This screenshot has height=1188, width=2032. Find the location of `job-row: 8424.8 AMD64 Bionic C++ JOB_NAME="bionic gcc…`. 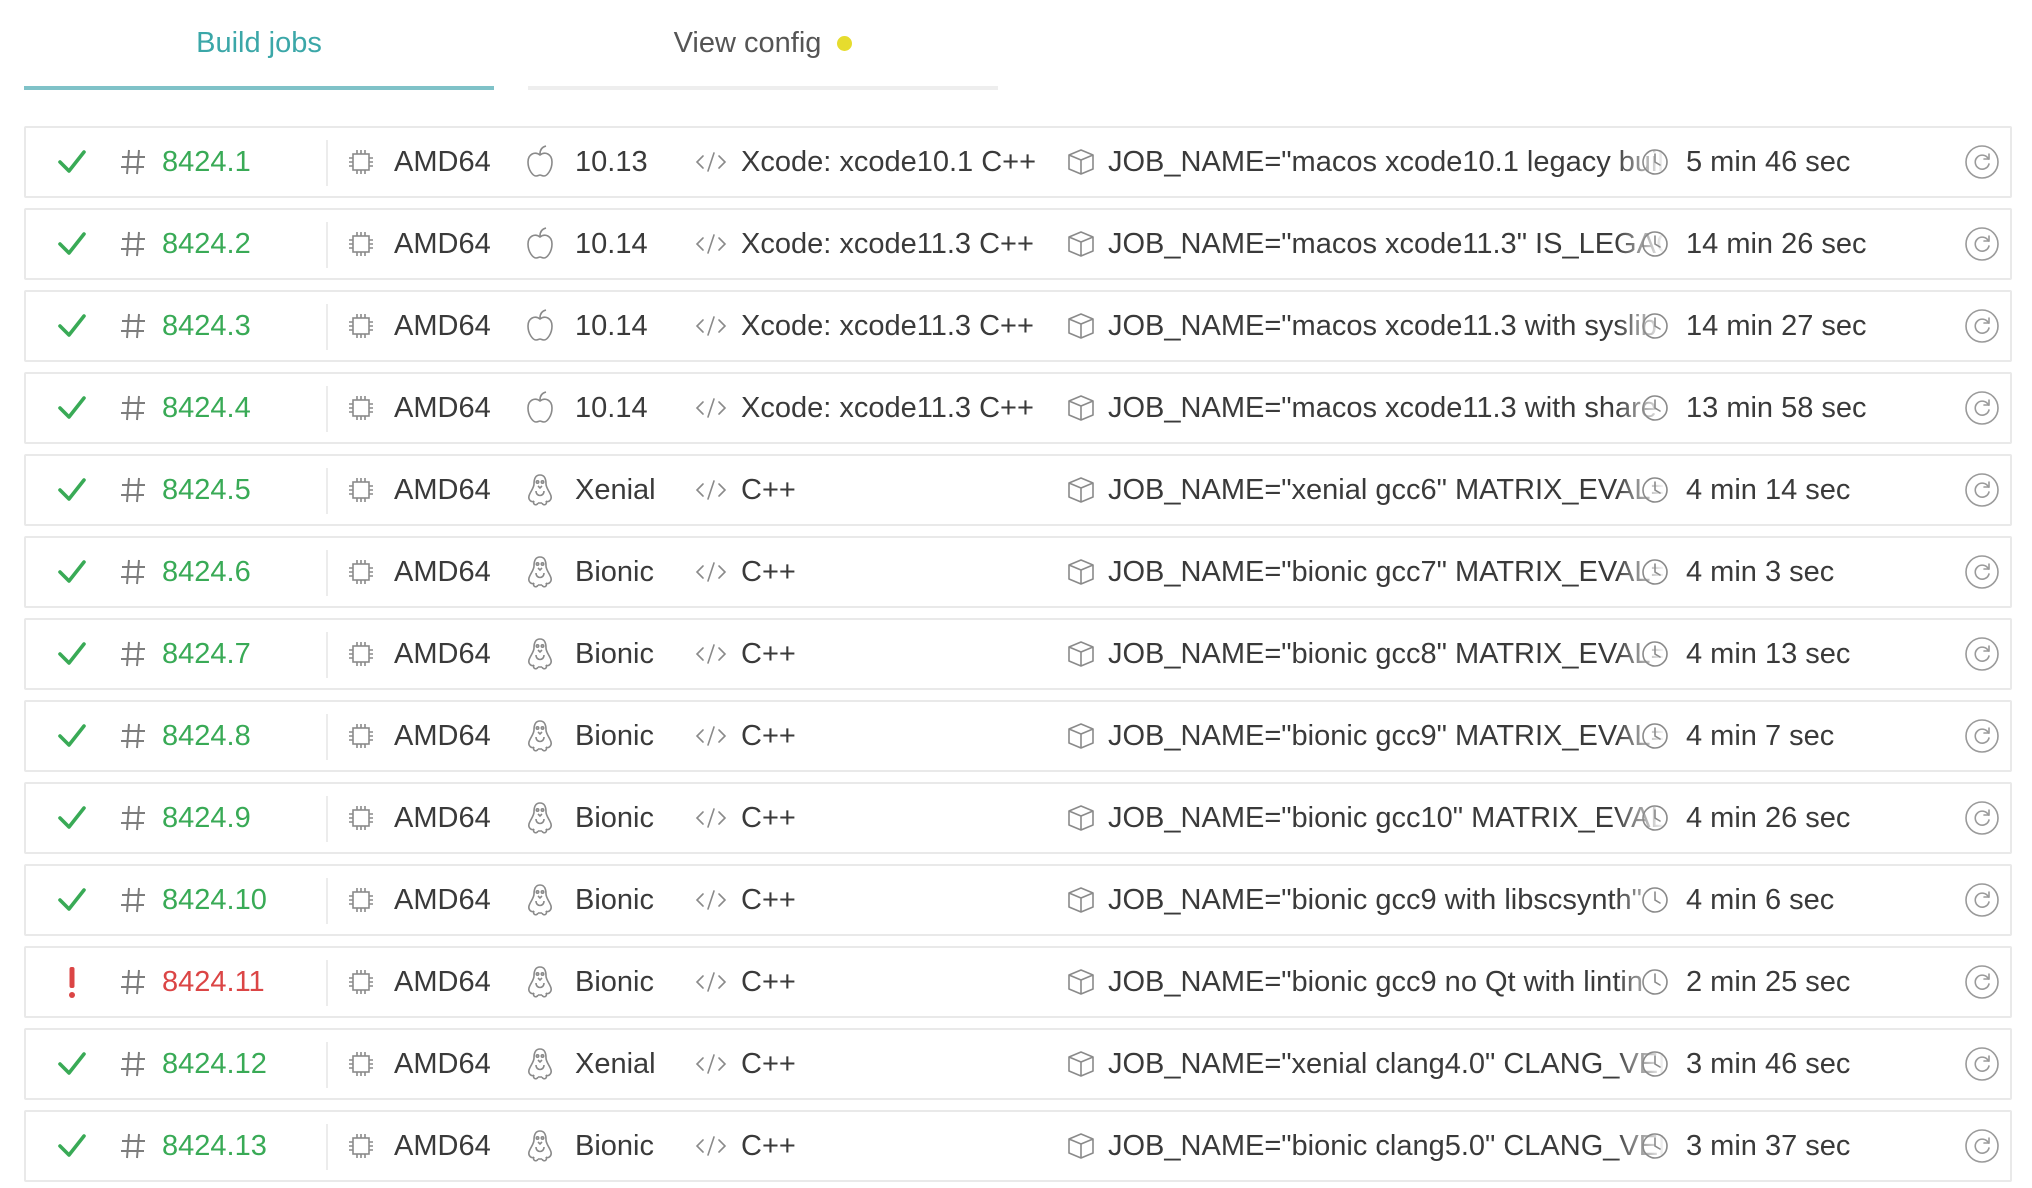

job-row: 8424.8 AMD64 Bionic C++ JOB_NAME="bionic gcc… is located at coordinates (1018, 736).